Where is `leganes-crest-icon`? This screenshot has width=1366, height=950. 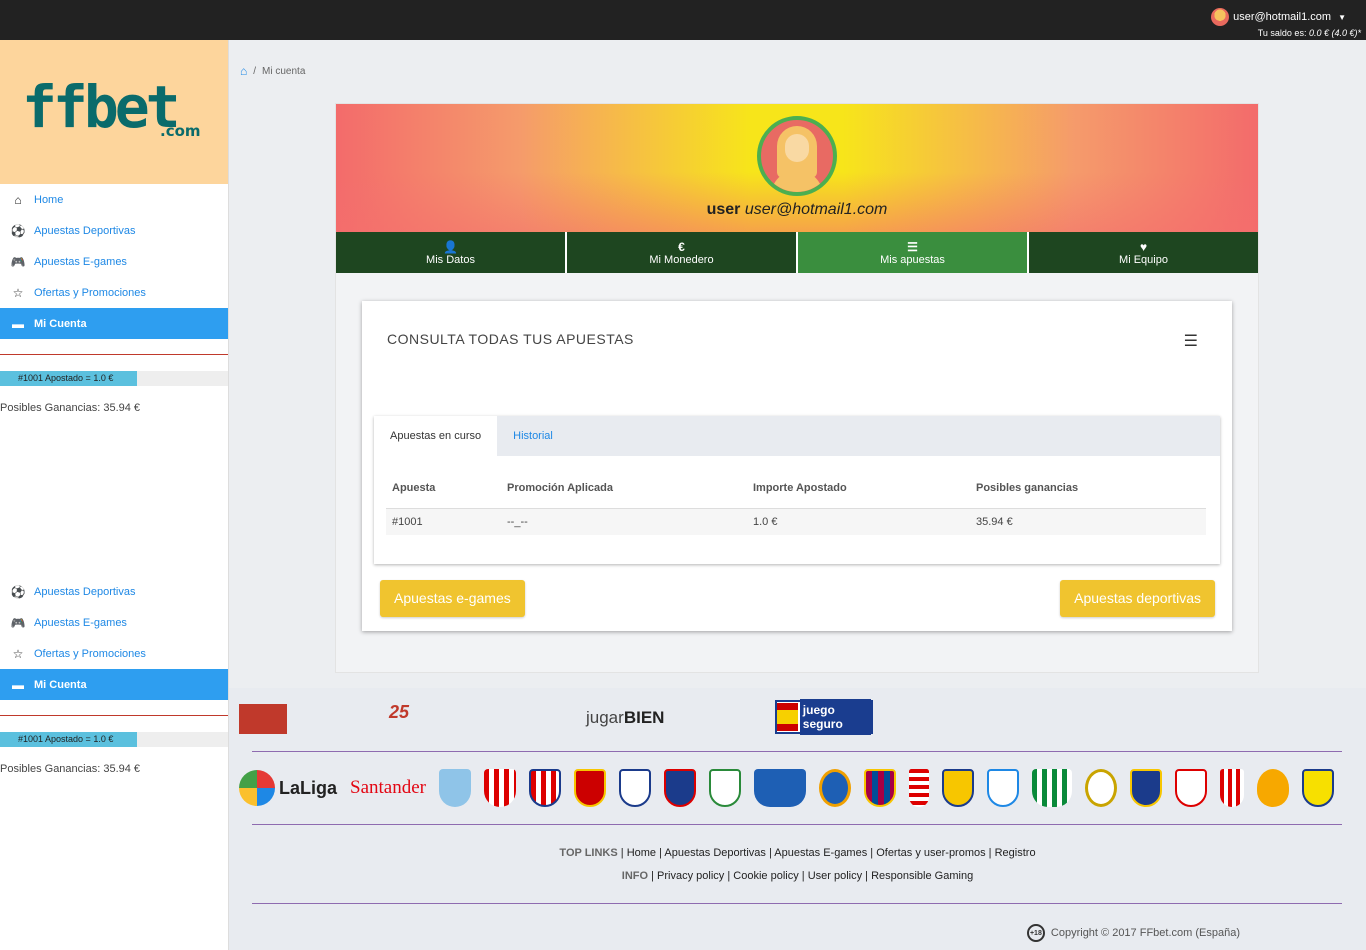 leganes-crest-icon is located at coordinates (725, 788).